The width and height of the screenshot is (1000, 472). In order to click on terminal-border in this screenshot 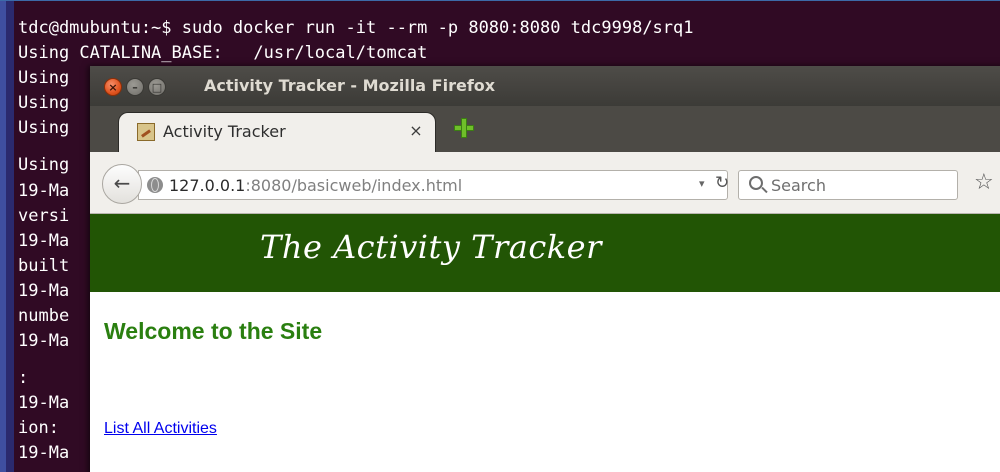, I will do `click(10, 236)`.